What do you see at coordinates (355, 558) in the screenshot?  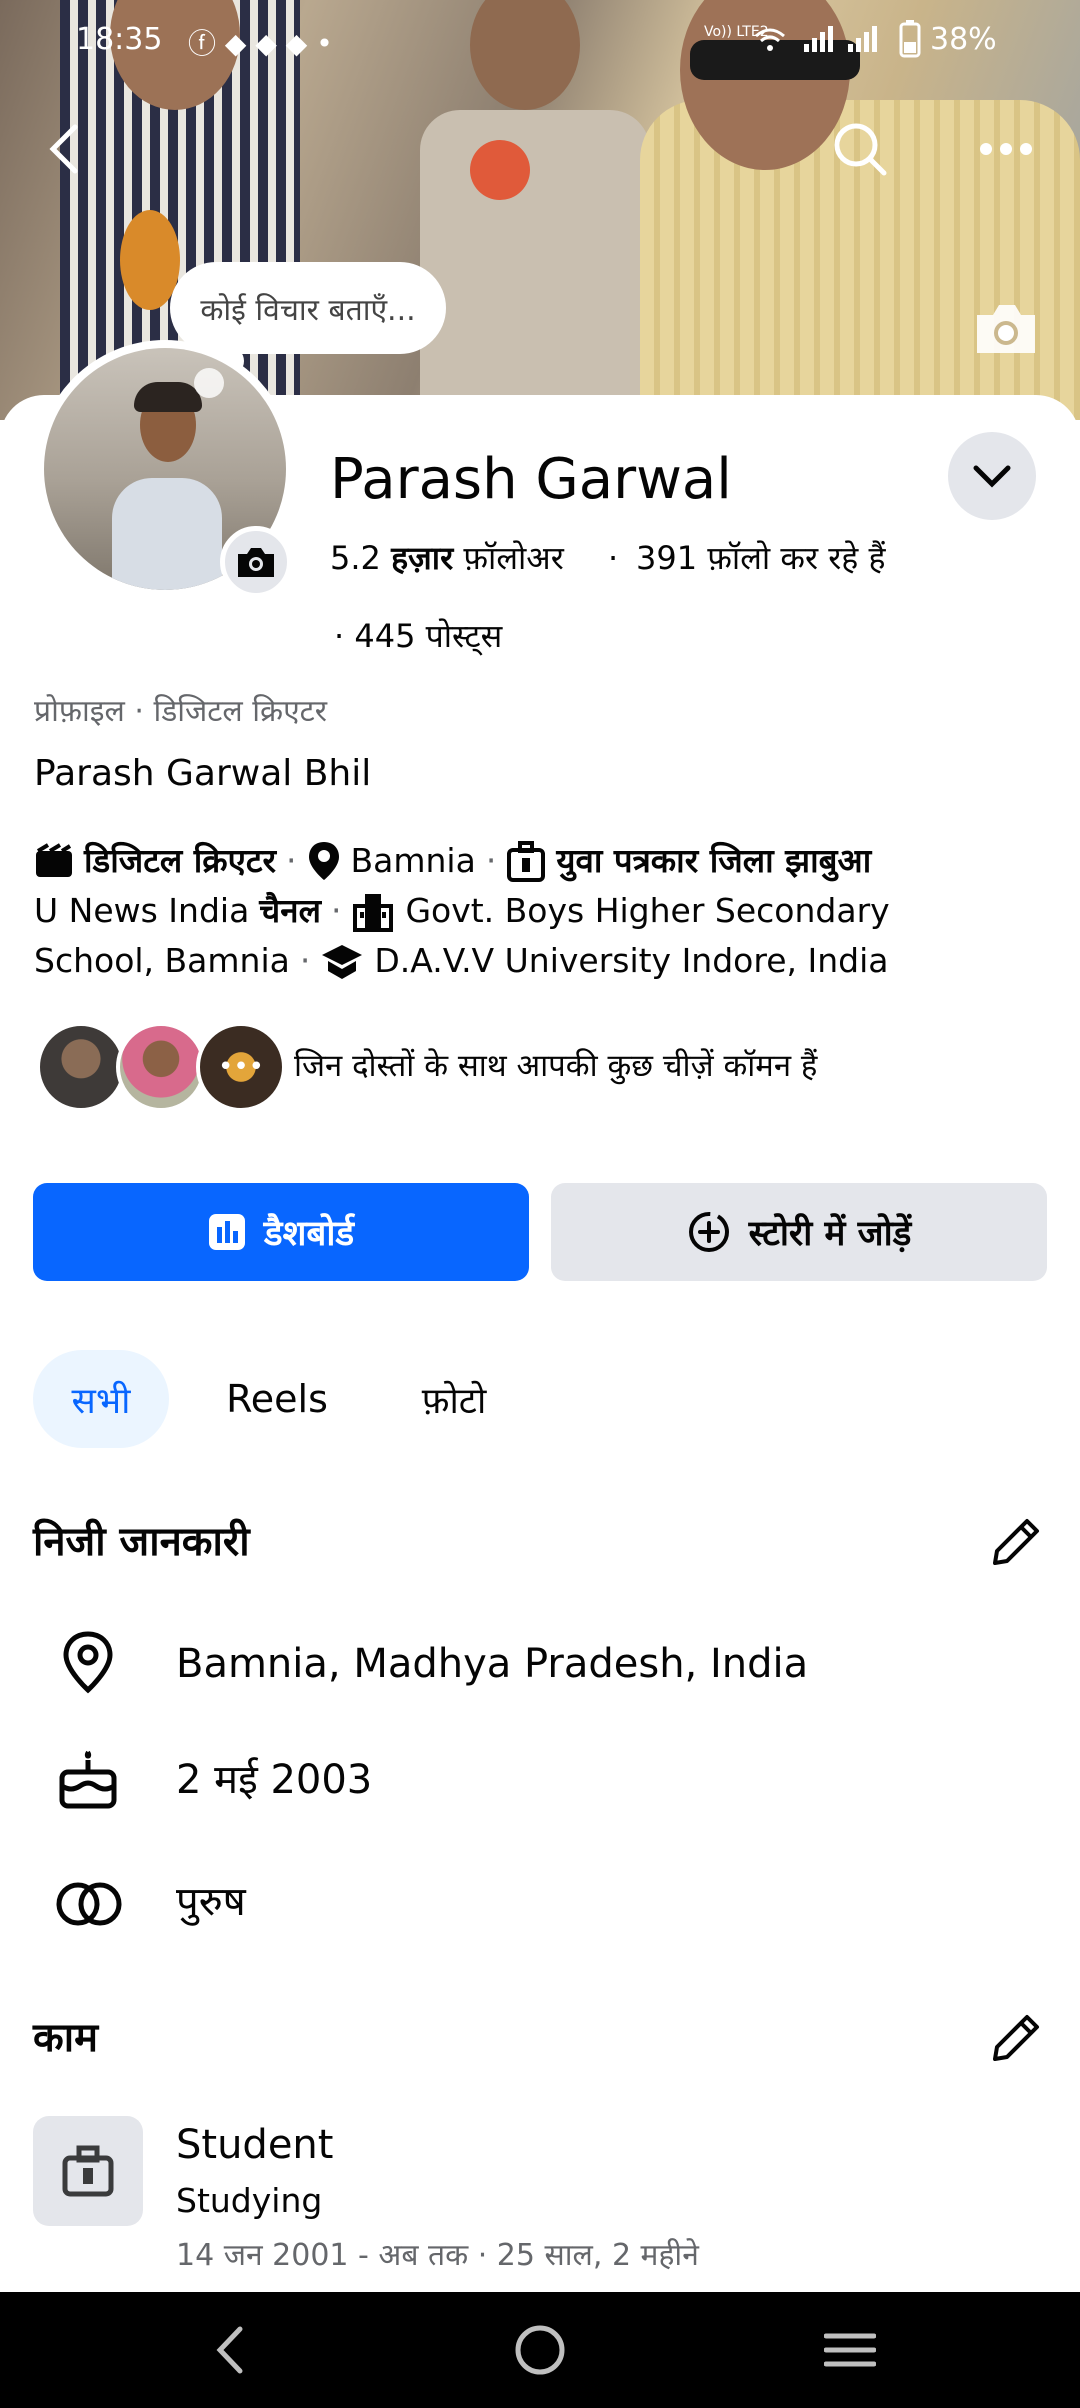 I see `followers-count: 5.2` at bounding box center [355, 558].